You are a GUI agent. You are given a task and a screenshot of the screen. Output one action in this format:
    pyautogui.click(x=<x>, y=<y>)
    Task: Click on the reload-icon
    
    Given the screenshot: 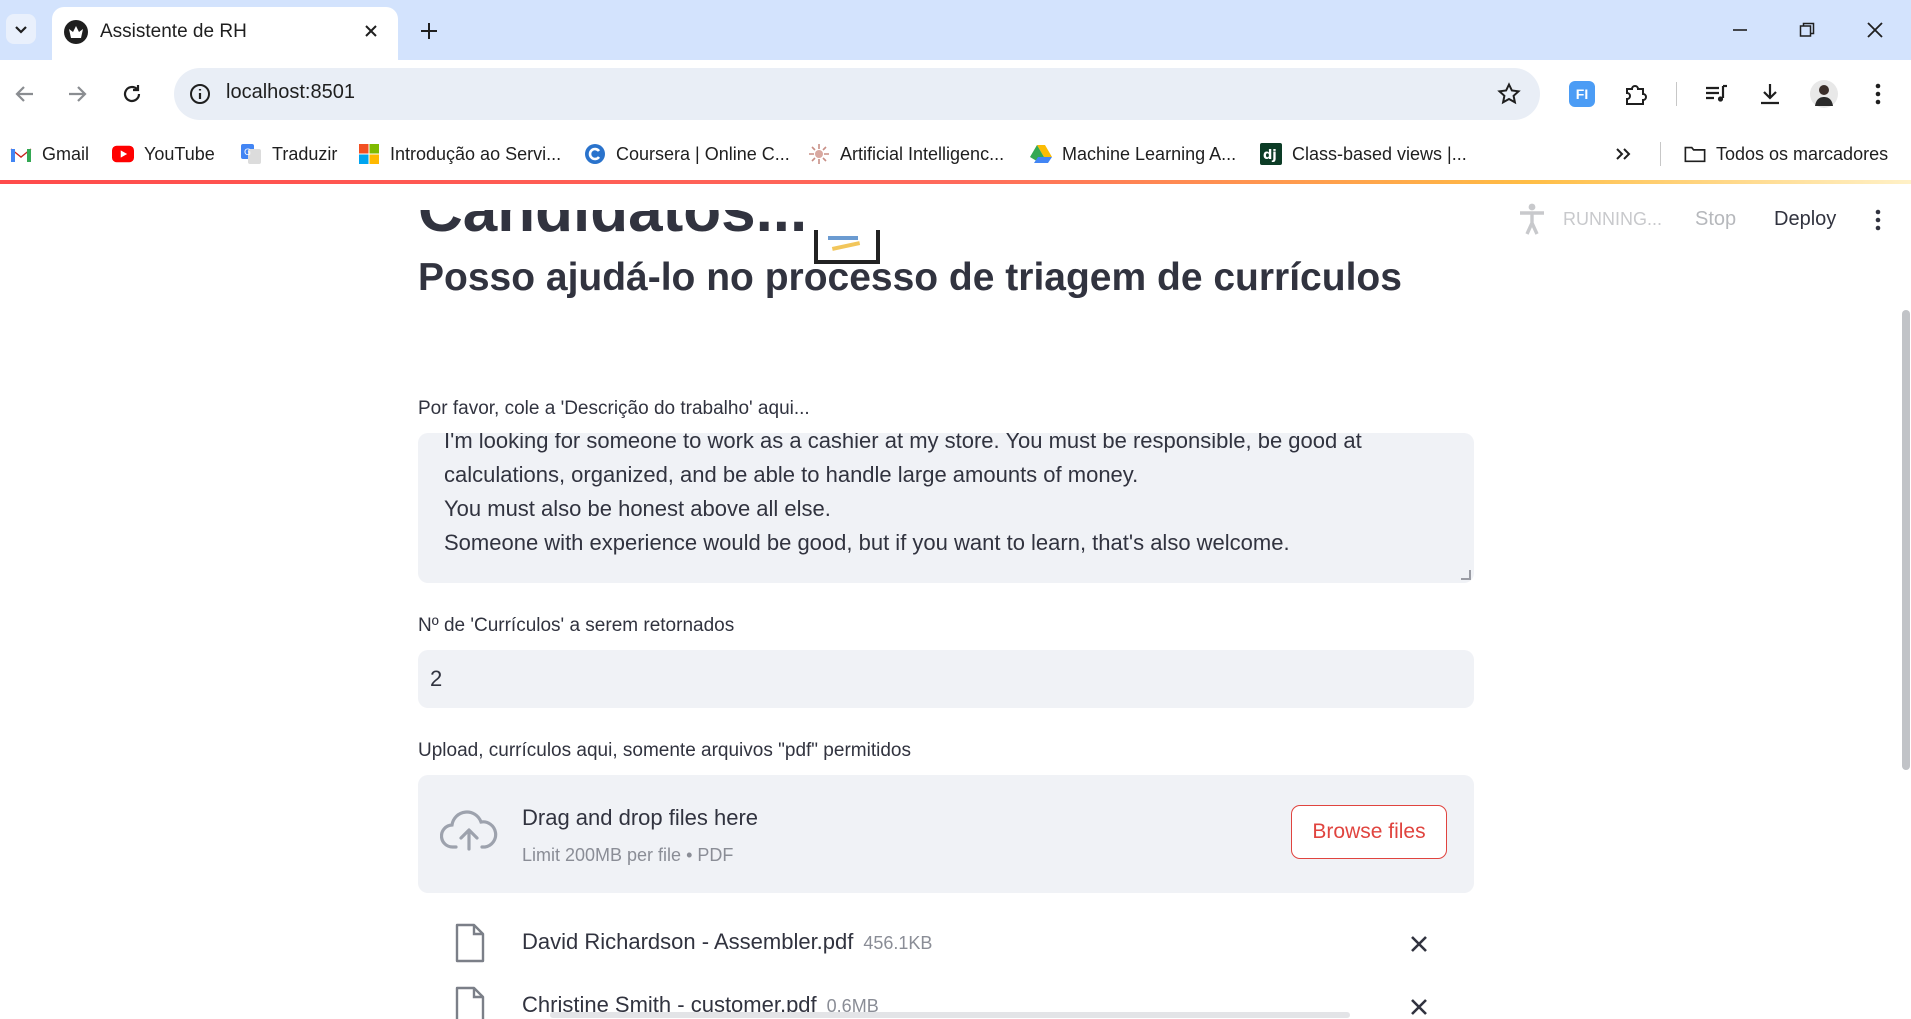 What is the action you would take?
    pyautogui.click(x=132, y=94)
    